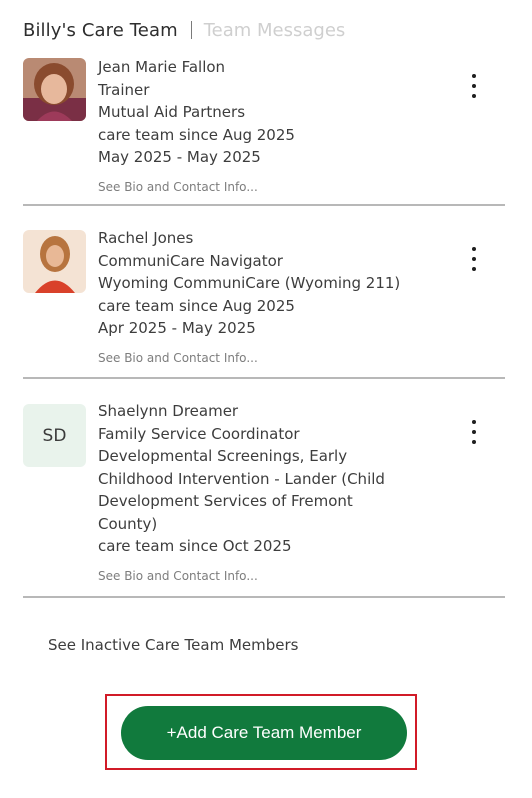 This screenshot has height=798, width=532. What do you see at coordinates (168, 411) in the screenshot?
I see `member-name: Shaelynn Dreamer` at bounding box center [168, 411].